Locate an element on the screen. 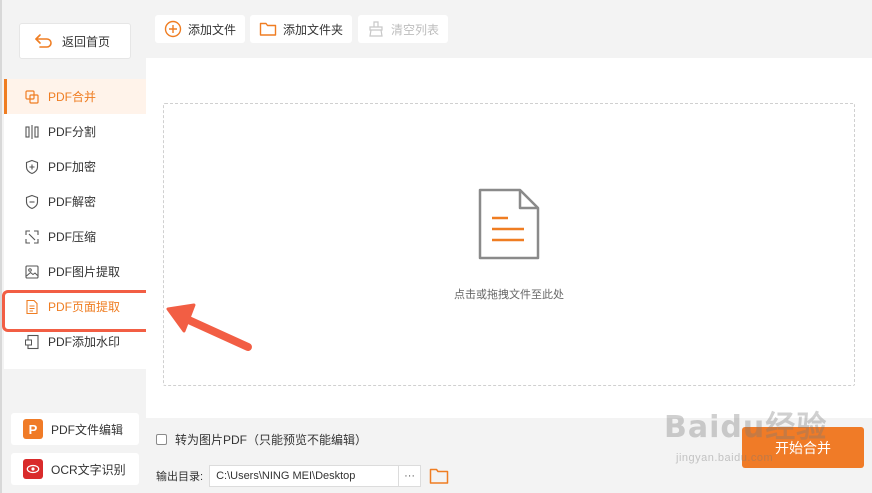 The image size is (872, 493). watermark-url: jingyan.baidu.com is located at coordinates (725, 458).